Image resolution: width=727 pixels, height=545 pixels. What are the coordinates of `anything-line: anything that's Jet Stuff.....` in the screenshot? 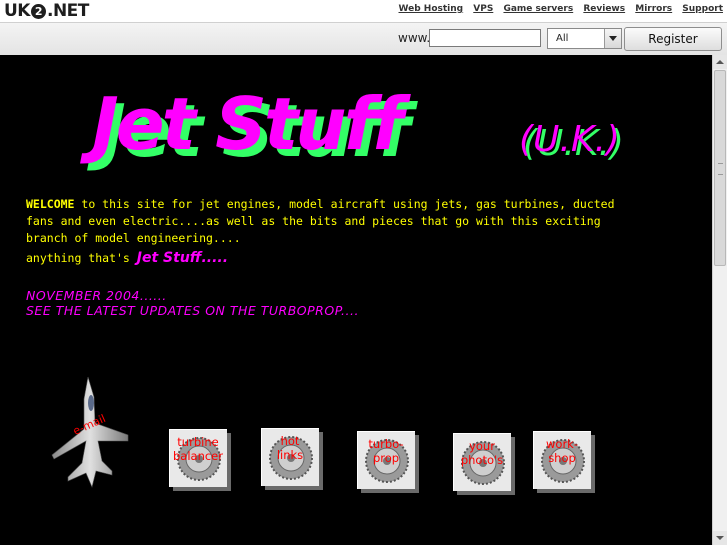 It's located at (127, 258).